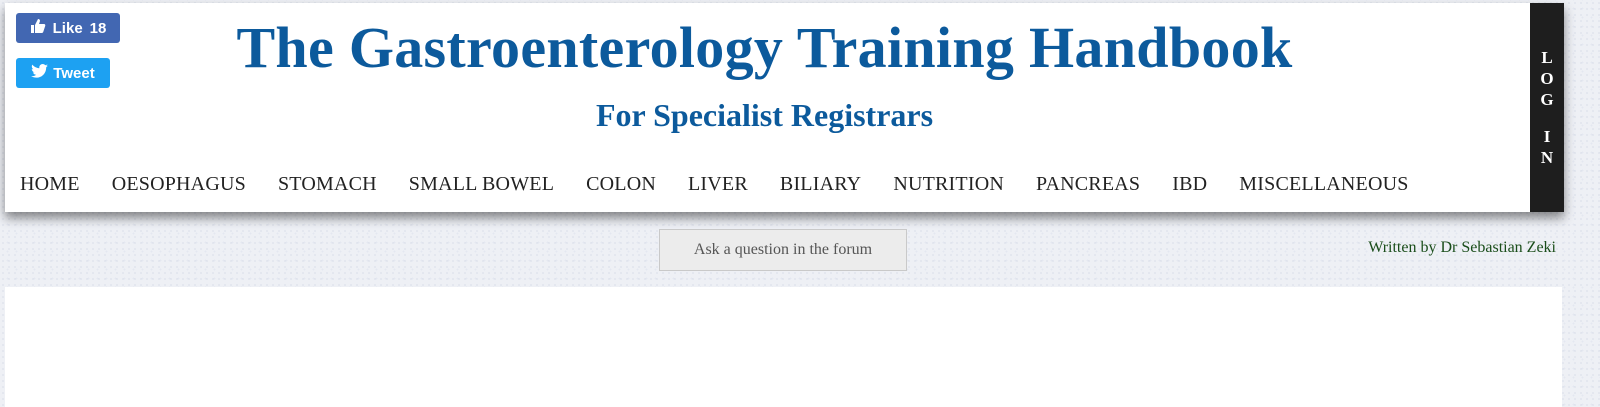 This screenshot has height=407, width=1600. Describe the element at coordinates (1547, 157) in the screenshot. I see `login-letter: N` at that location.